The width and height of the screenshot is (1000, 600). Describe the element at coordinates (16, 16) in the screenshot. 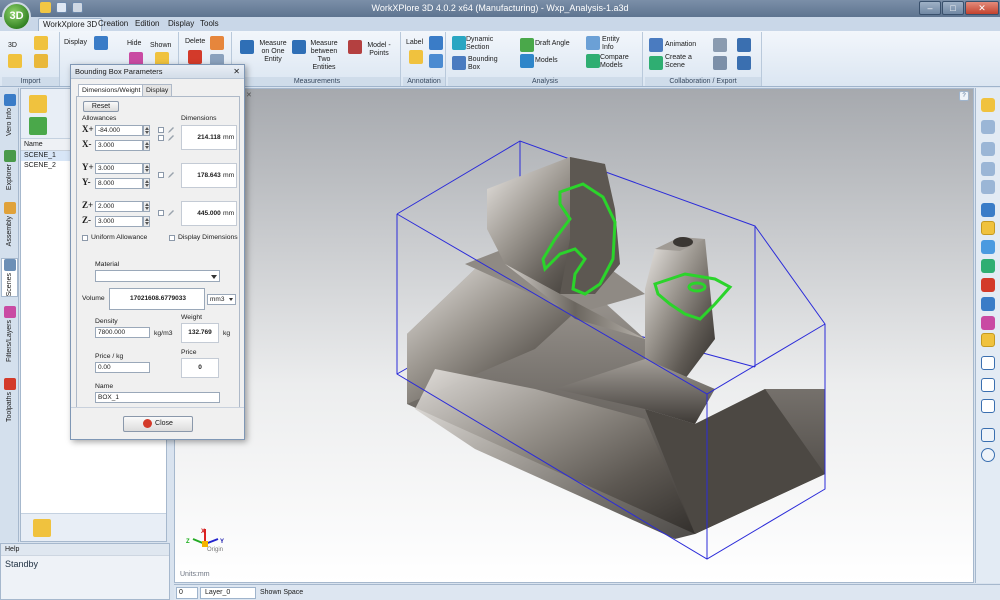

I see `app-logo-button: 3D` at that location.